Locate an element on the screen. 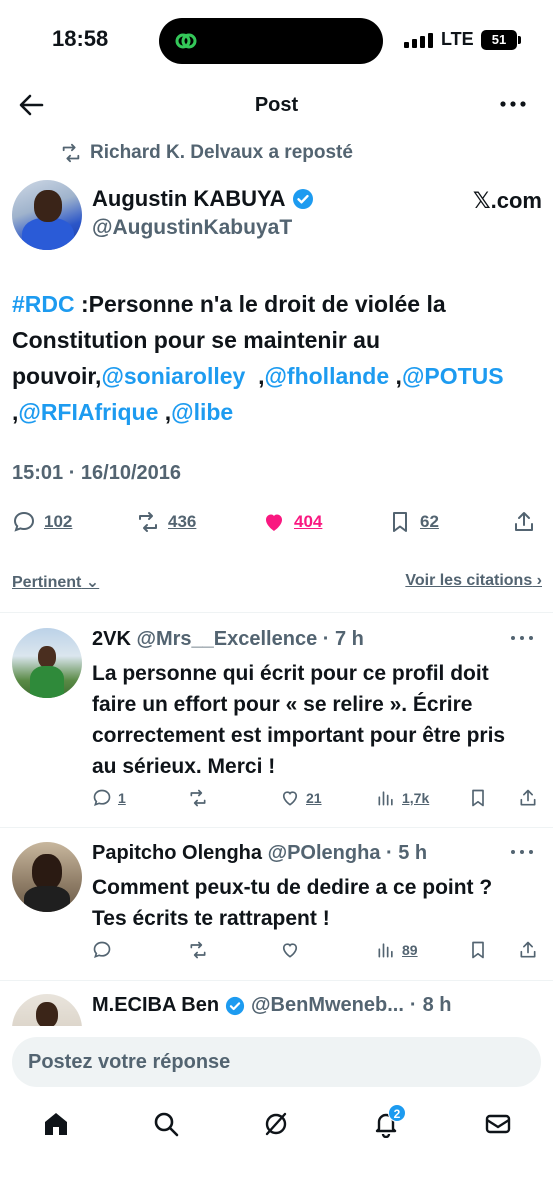 The width and height of the screenshot is (553, 1200). reply-header: Papitcho Olengha @POlengha · 5 h is located at coordinates (260, 853).